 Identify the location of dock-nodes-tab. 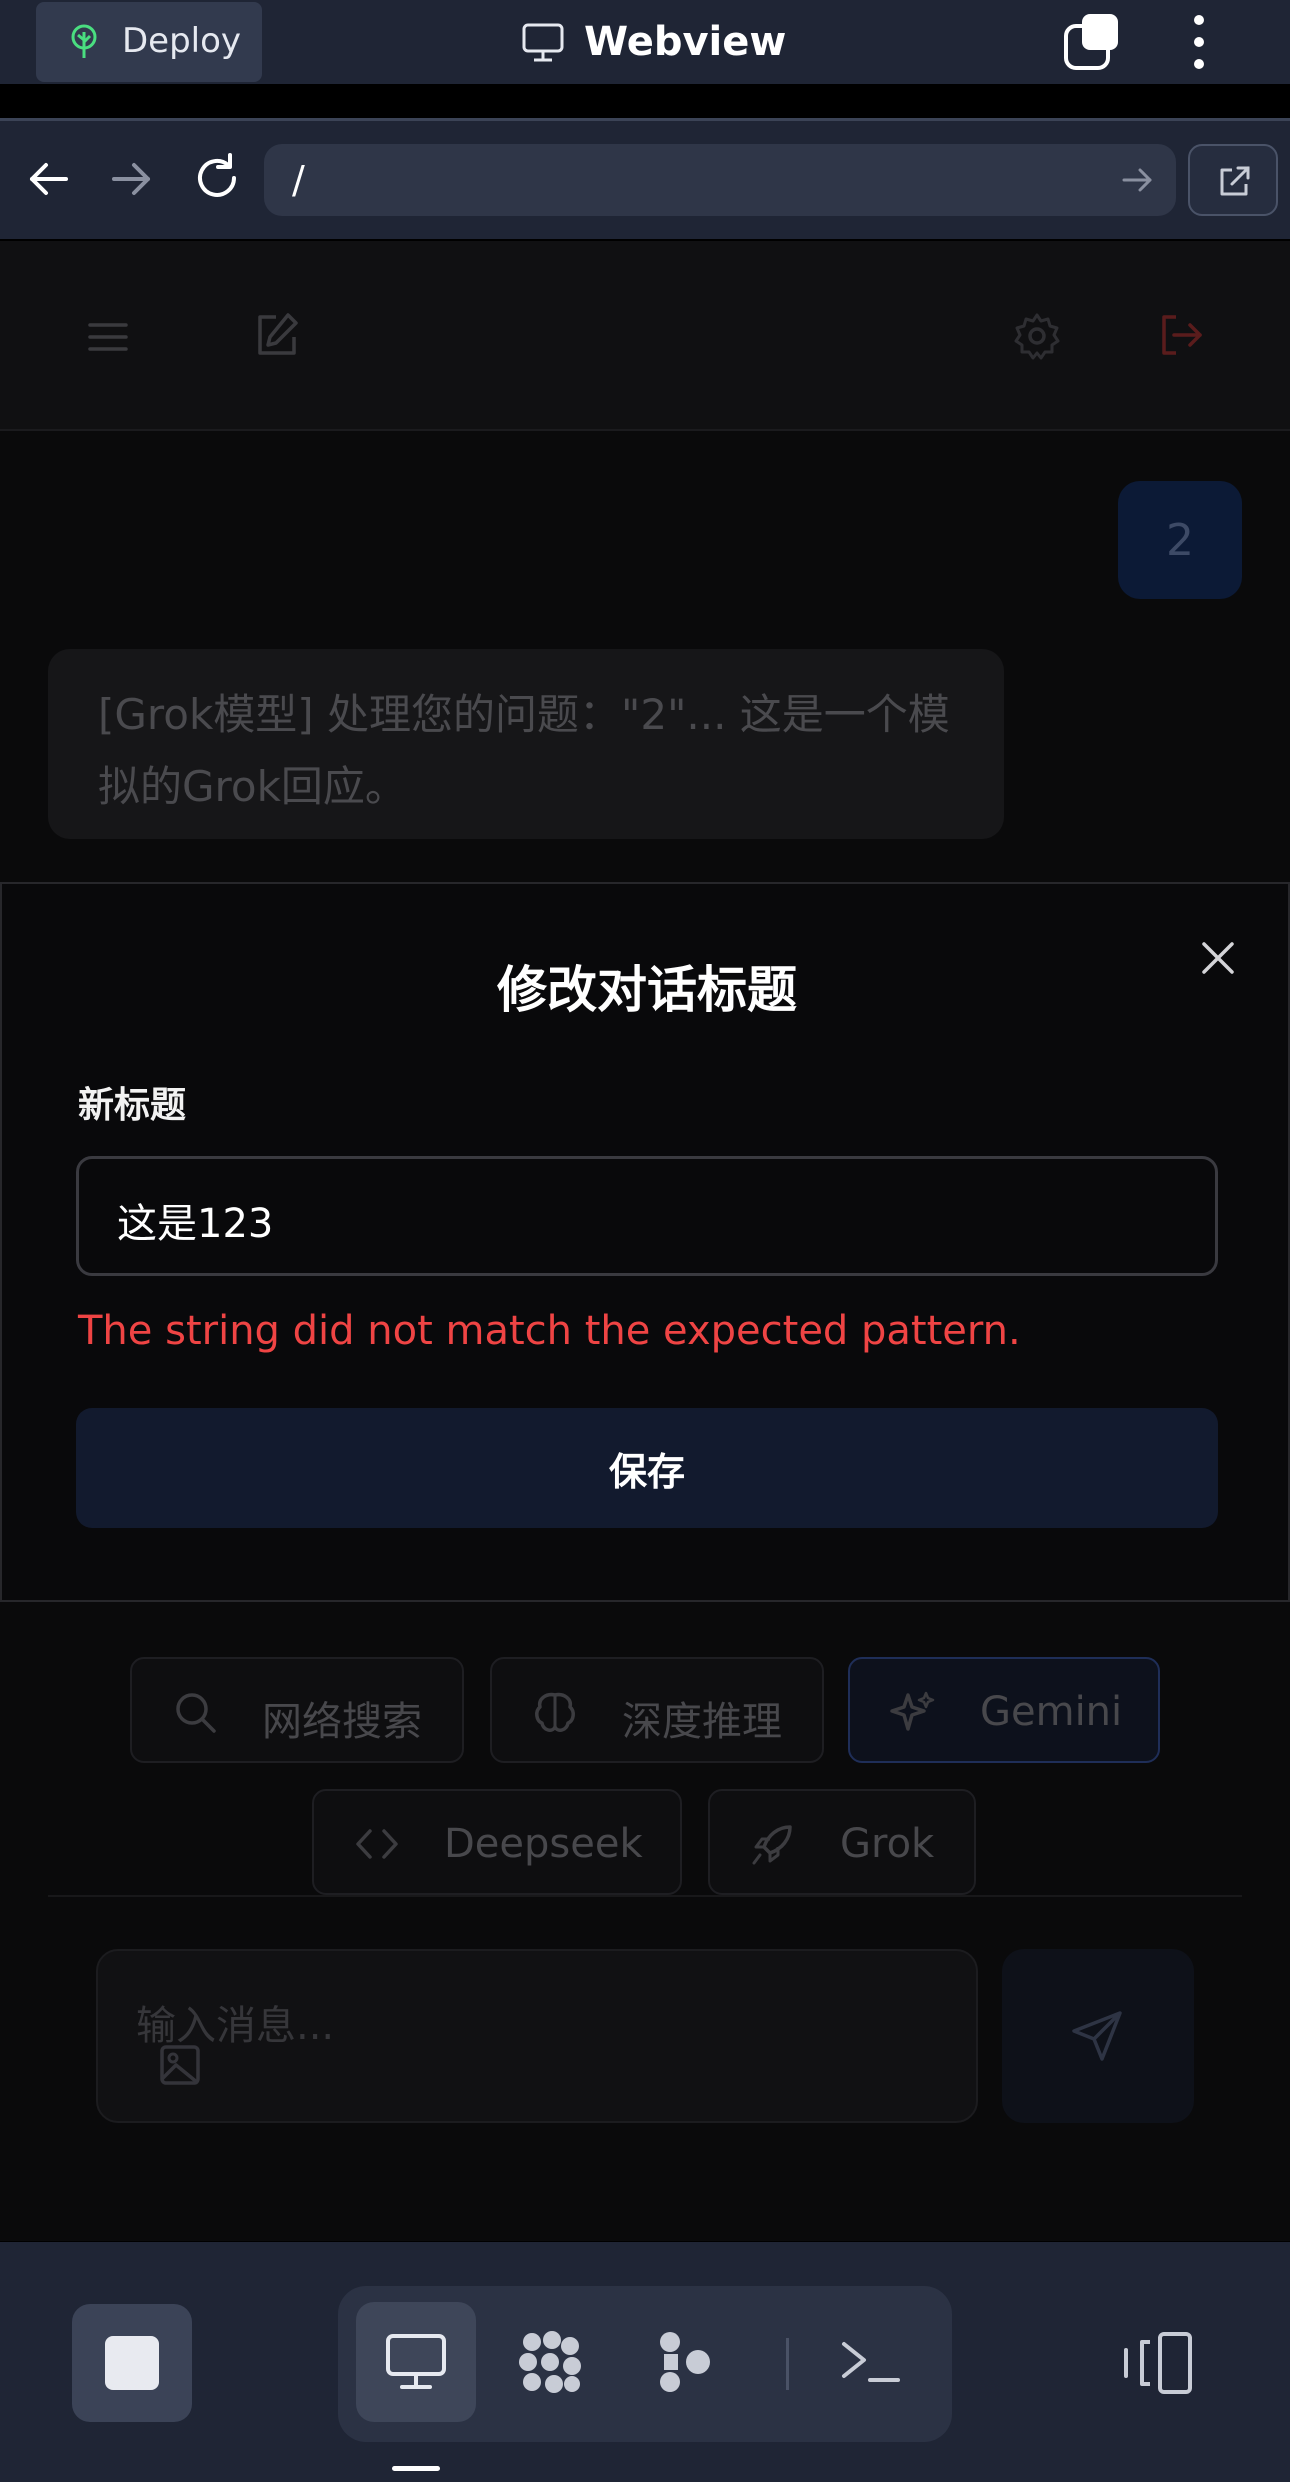
(684, 2362).